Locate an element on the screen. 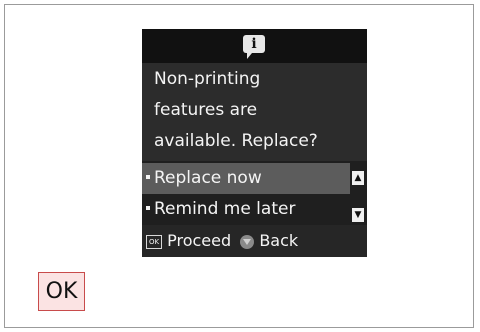 Image resolution: width=480 pixels, height=332 pixels. message-line: features are is located at coordinates (206, 110).